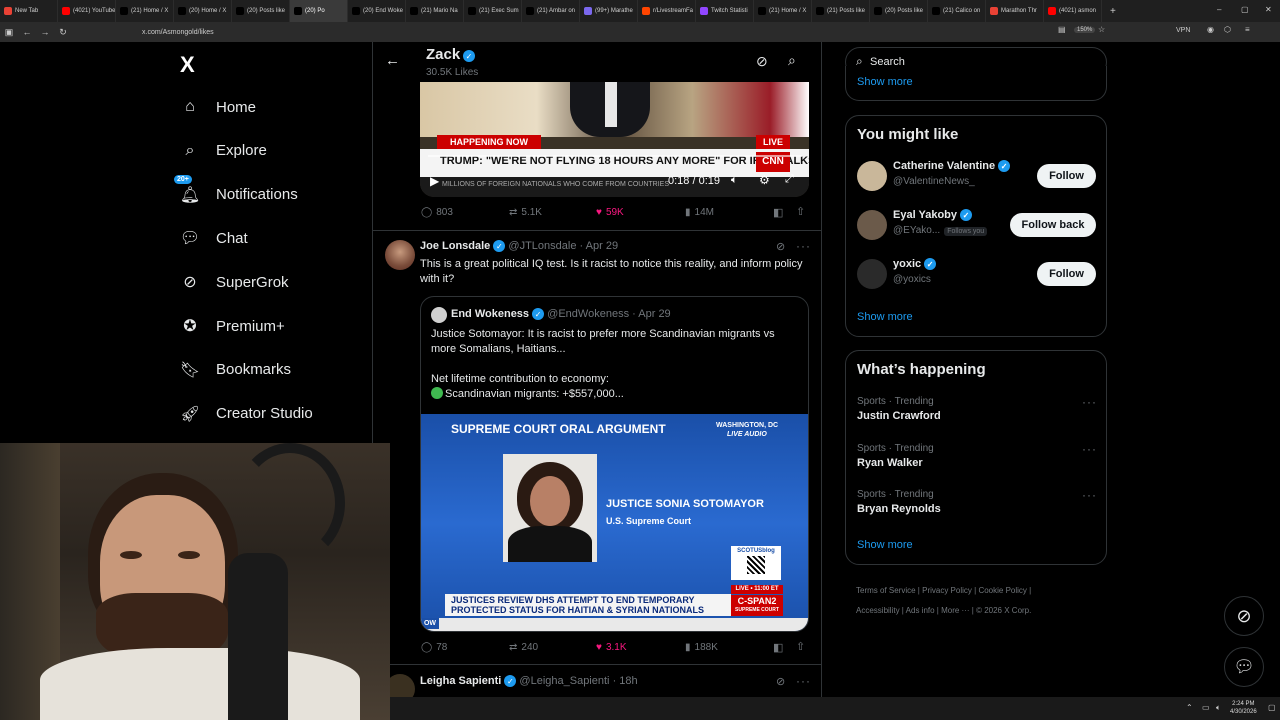 Image resolution: width=1280 pixels, height=720 pixels. Describe the element at coordinates (203, 11) in the screenshot. I see `browser-tab: (20) Home / X` at that location.